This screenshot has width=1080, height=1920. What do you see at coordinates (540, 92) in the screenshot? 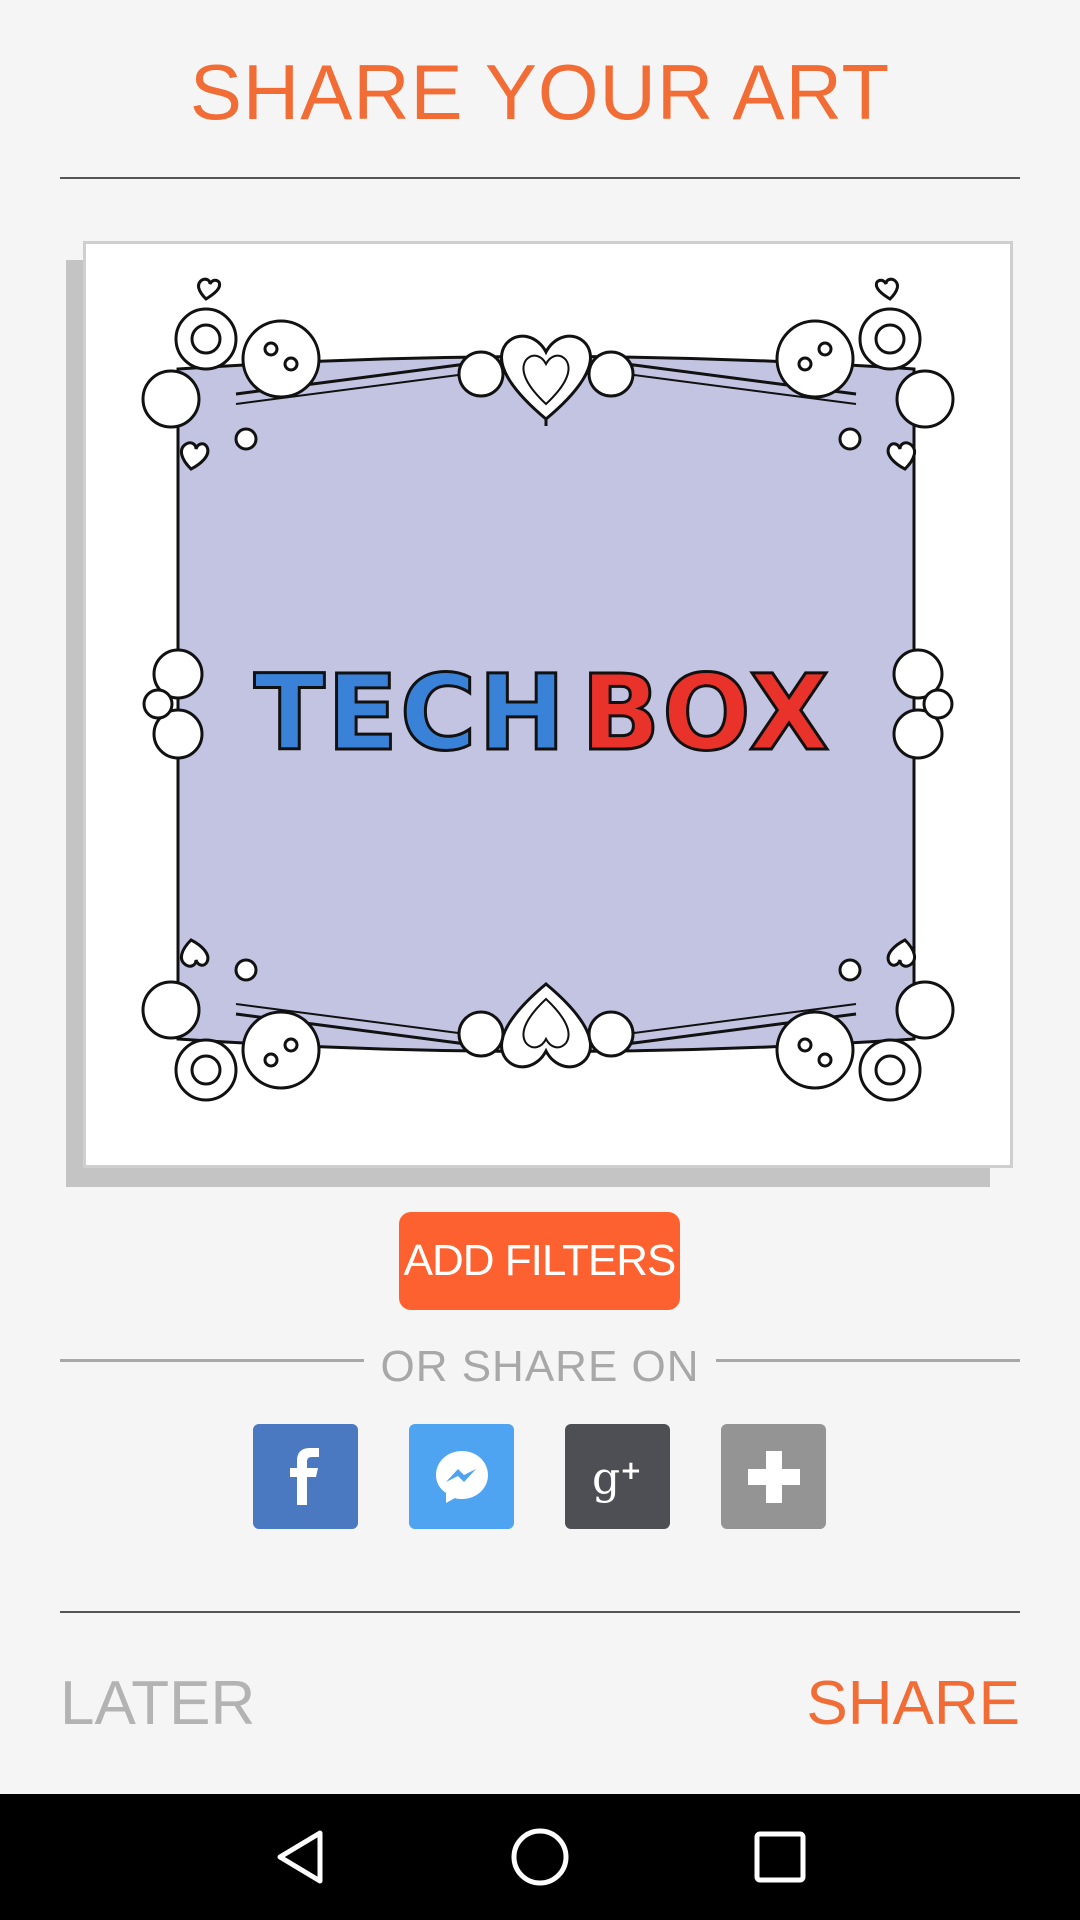
I see `page-title: SHARE YOUR ART` at bounding box center [540, 92].